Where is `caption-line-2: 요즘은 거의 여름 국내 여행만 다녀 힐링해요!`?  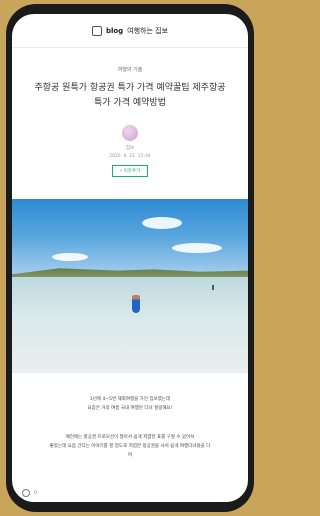 caption-line-2: 요즘은 거의 여름 국내 여행만 다녀 힐링해요! is located at coordinates (130, 408).